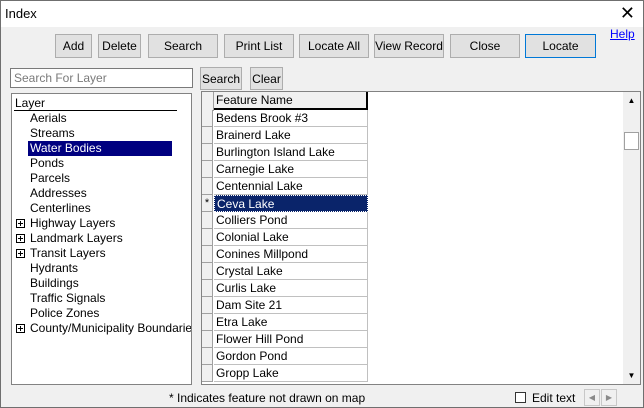 The image size is (644, 408). What do you see at coordinates (52, 133) in the screenshot?
I see `layer-item-label: Streams` at bounding box center [52, 133].